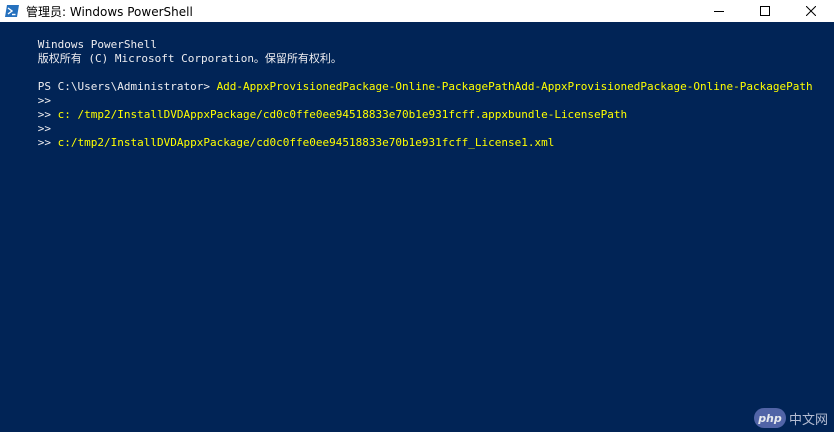  Describe the element at coordinates (78, 37) in the screenshot. I see `console-line: Windows PowerShell` at that location.